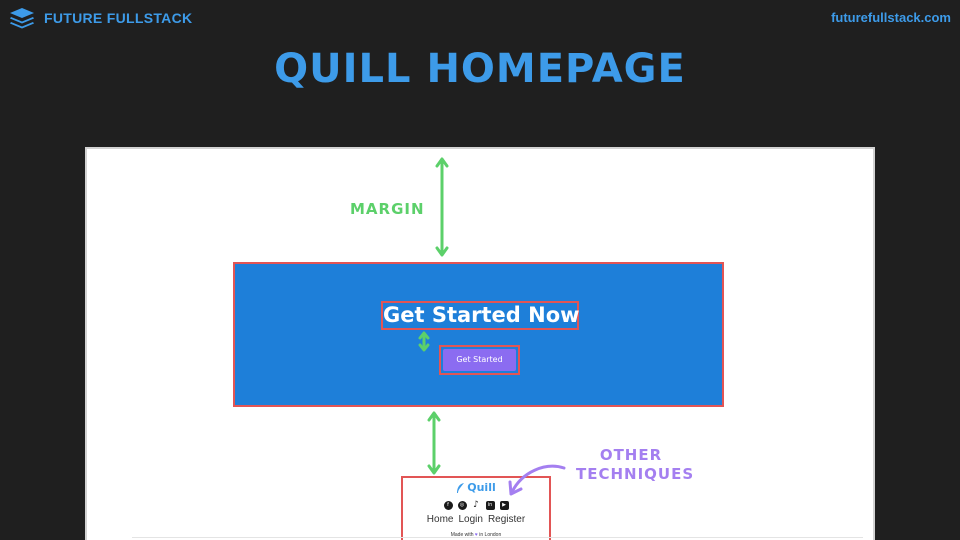 Image resolution: width=960 pixels, height=540 pixels. What do you see at coordinates (387, 209) in the screenshot?
I see `margin-annotation: MARGIN` at bounding box center [387, 209].